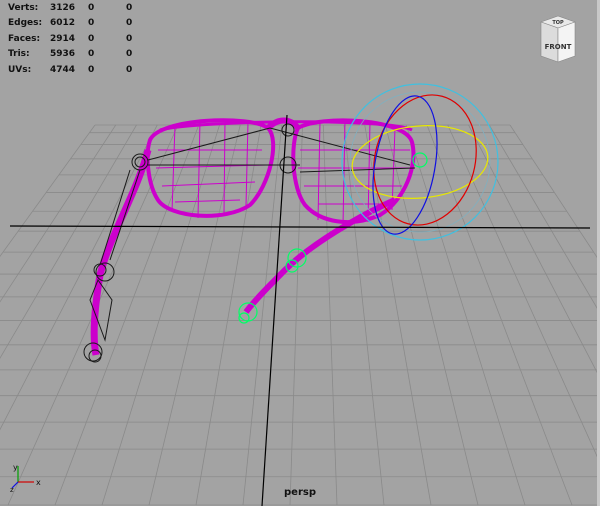 This screenshot has width=600, height=506. I want to click on hud-label: Edges:, so click(25, 23).